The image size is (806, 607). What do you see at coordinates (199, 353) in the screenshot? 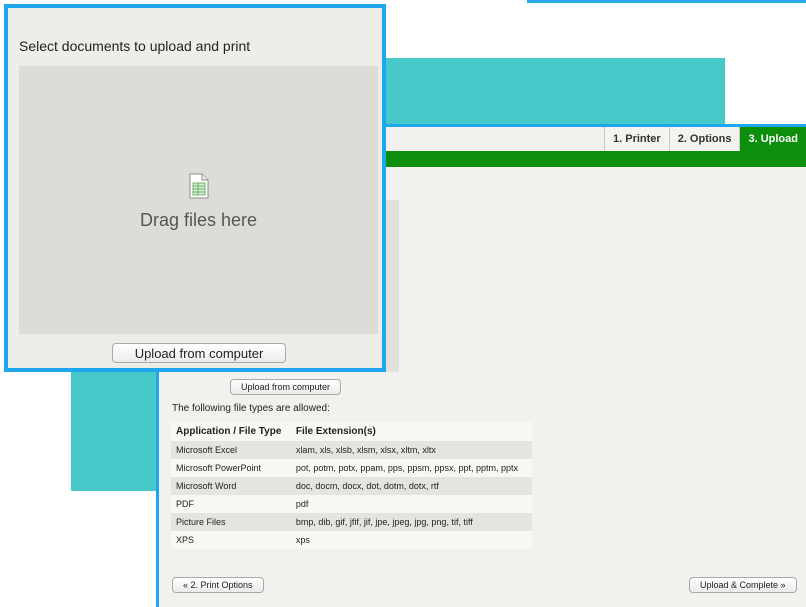
I see `popup-upload-from-computer-button: Upload from computer` at bounding box center [199, 353].